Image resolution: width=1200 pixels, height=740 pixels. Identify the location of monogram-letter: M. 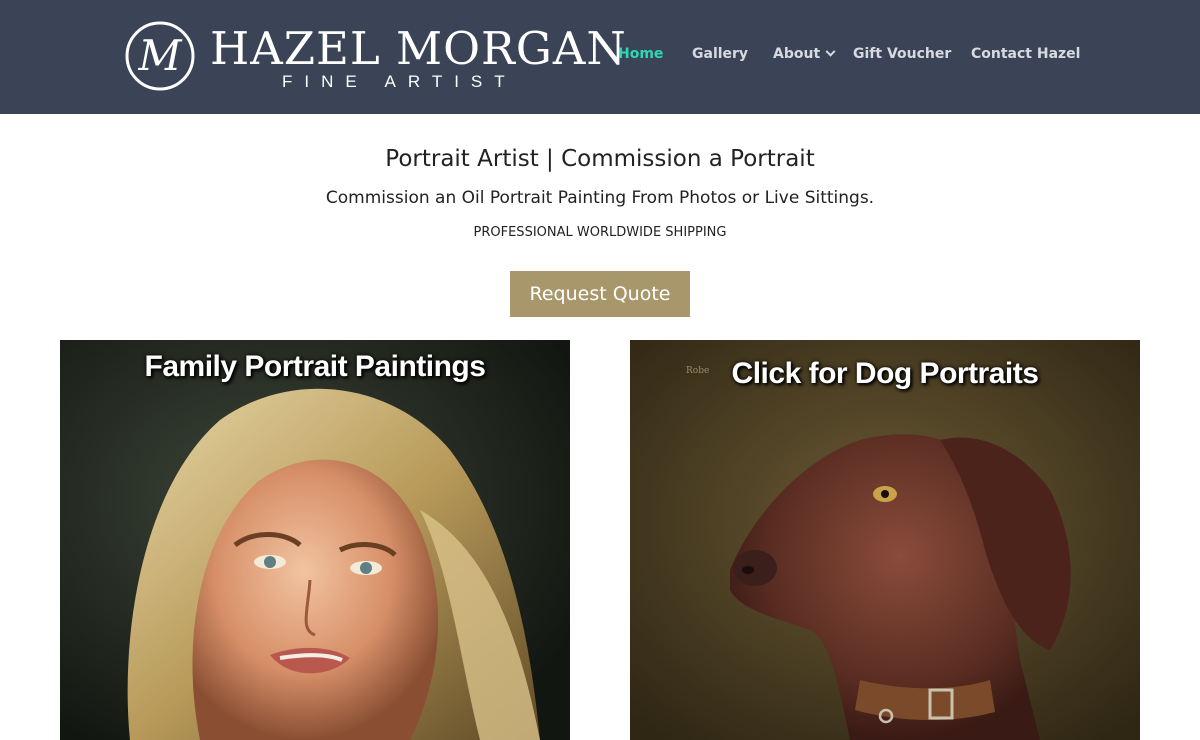
(159, 55).